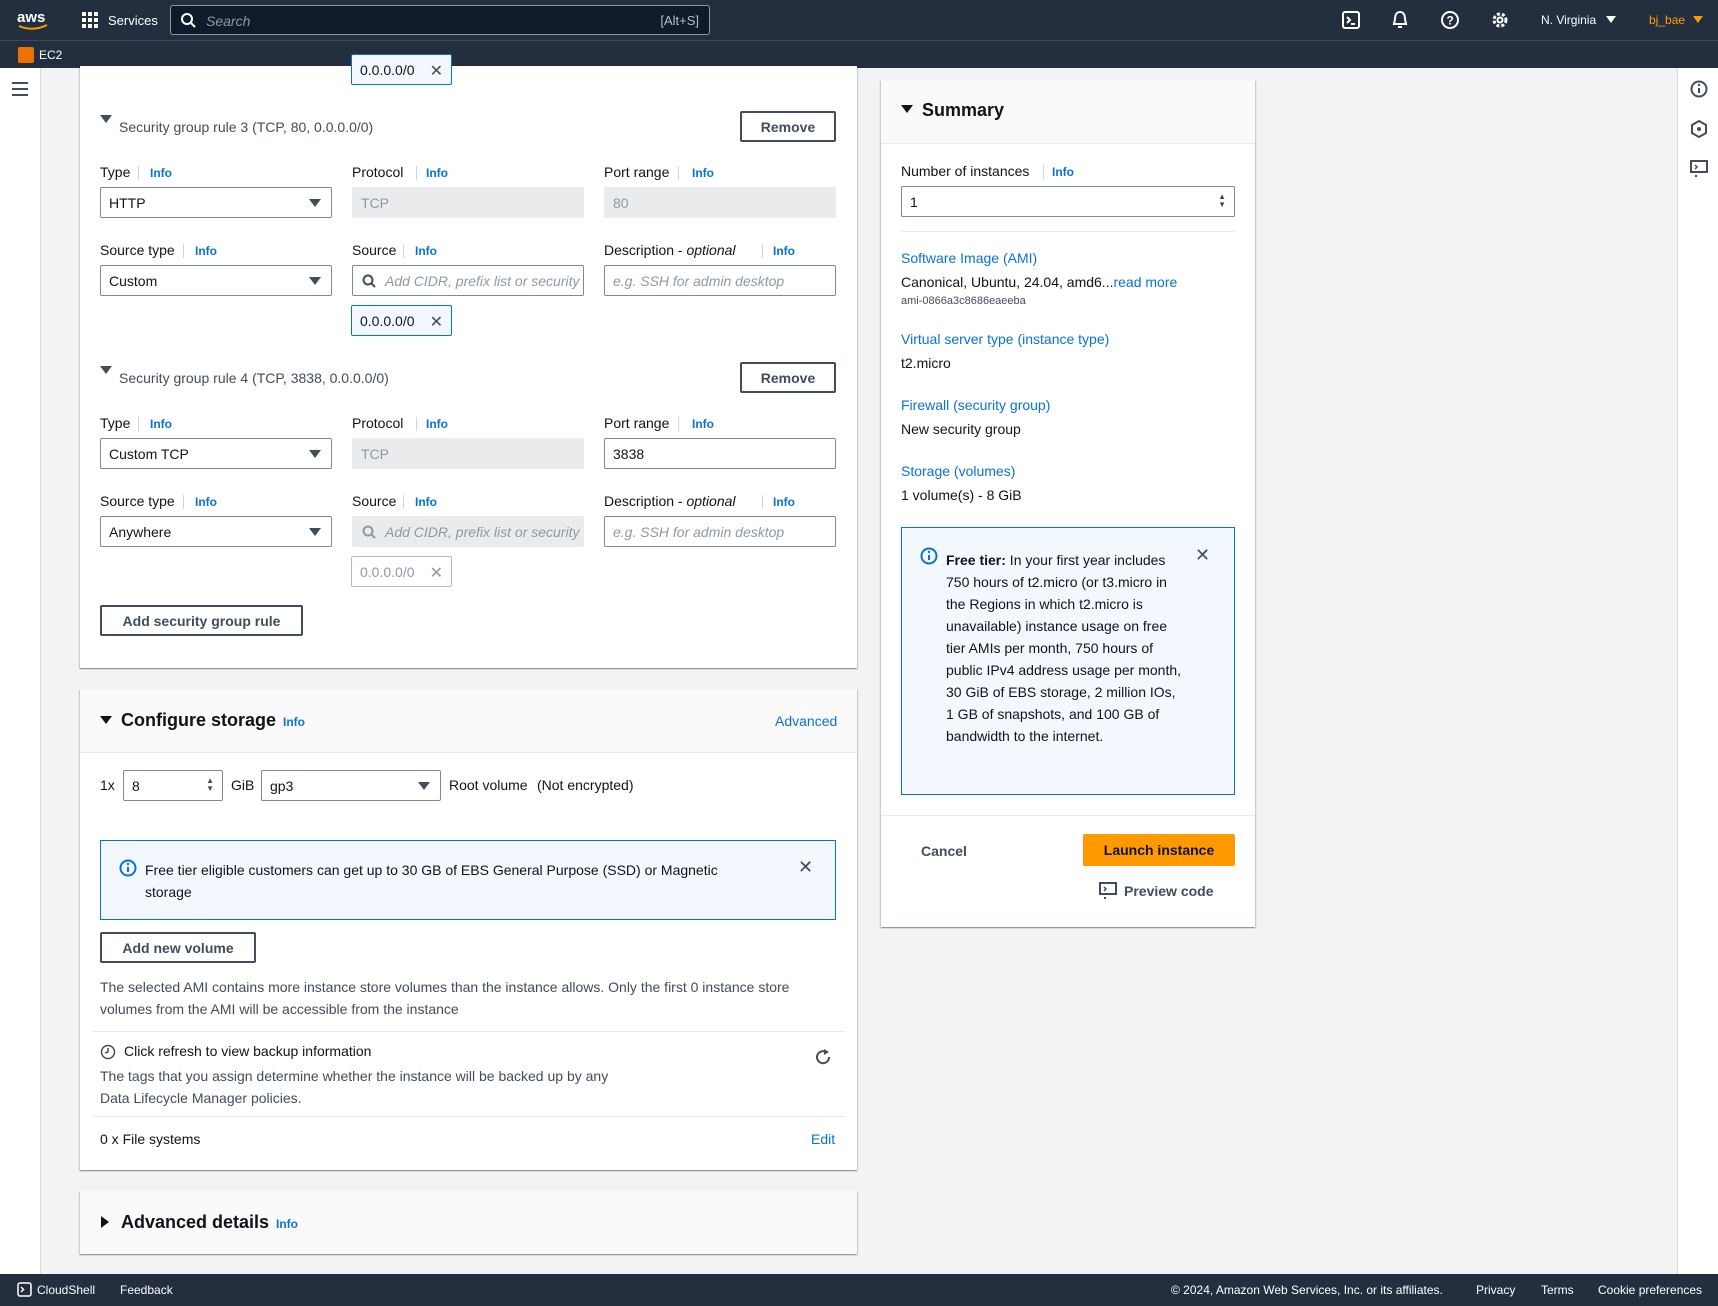 This screenshot has height=1306, width=1718. I want to click on resources-hexagon-icon, so click(1699, 129).